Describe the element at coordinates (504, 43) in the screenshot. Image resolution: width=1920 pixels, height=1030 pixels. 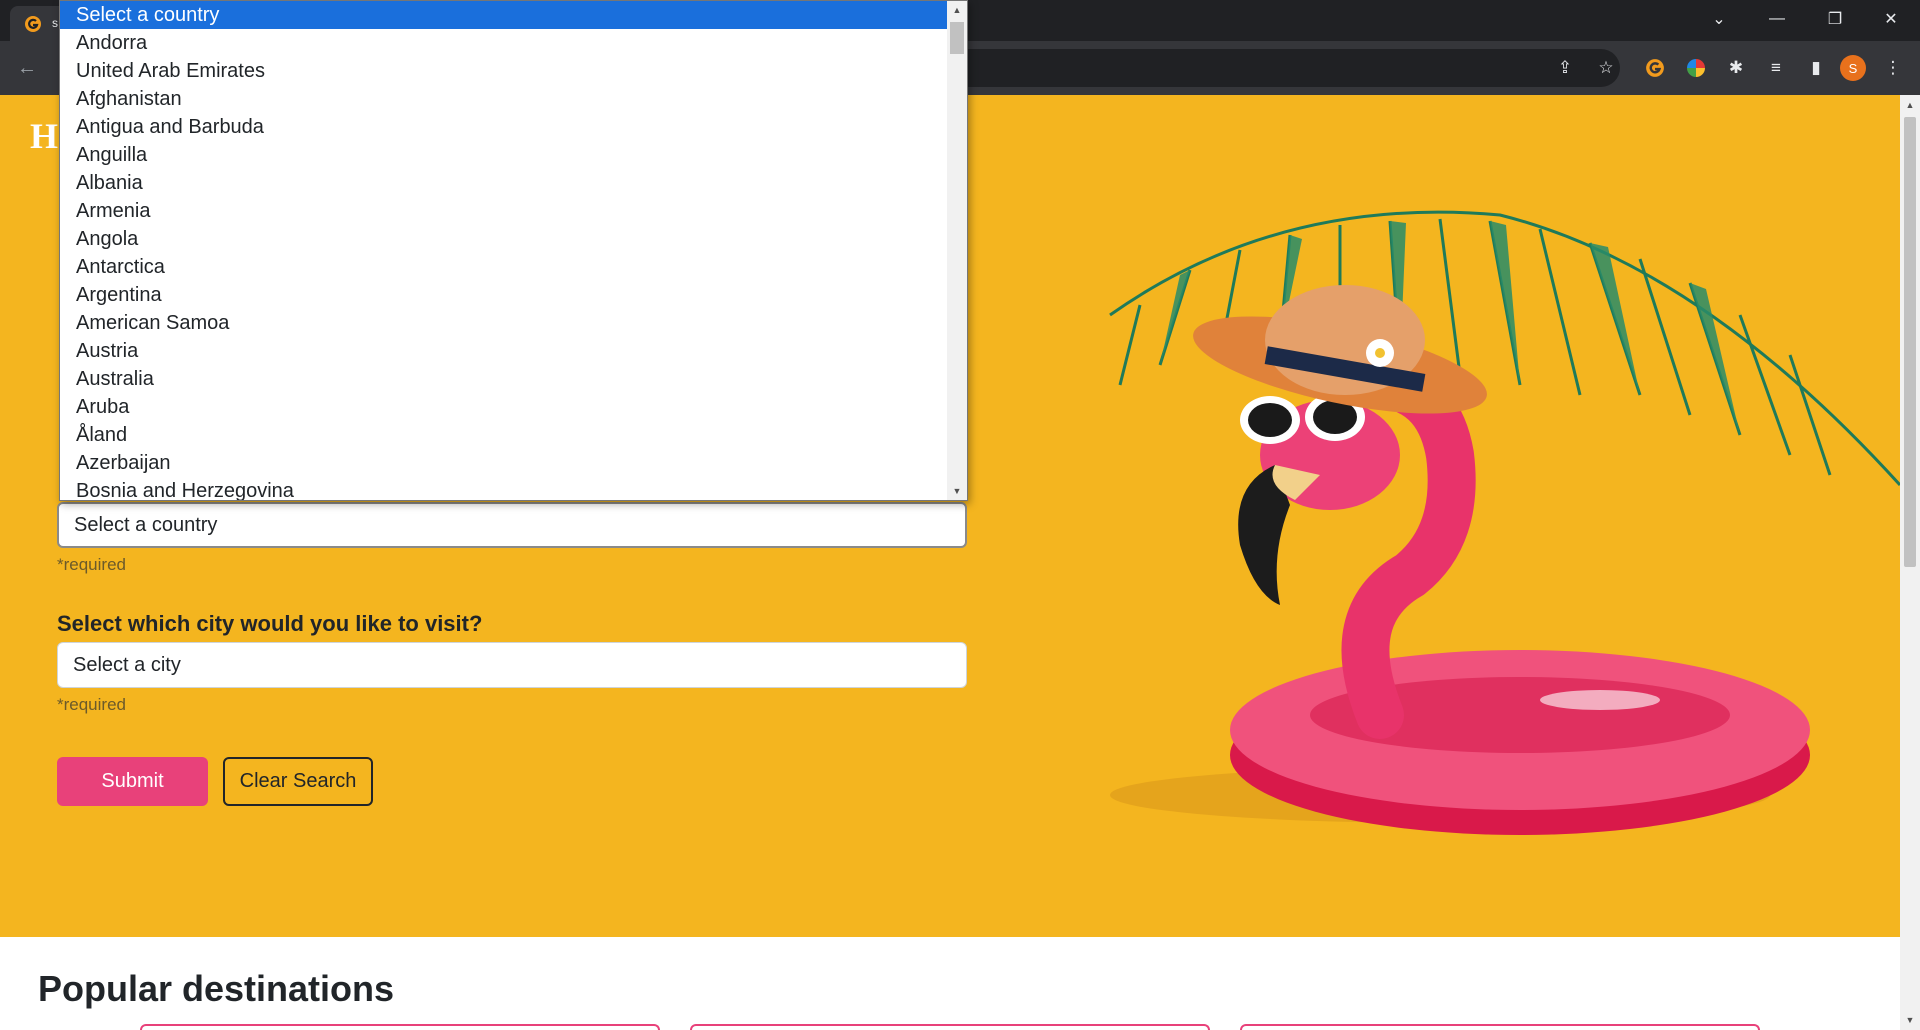
I see `country-option: Andorra` at that location.